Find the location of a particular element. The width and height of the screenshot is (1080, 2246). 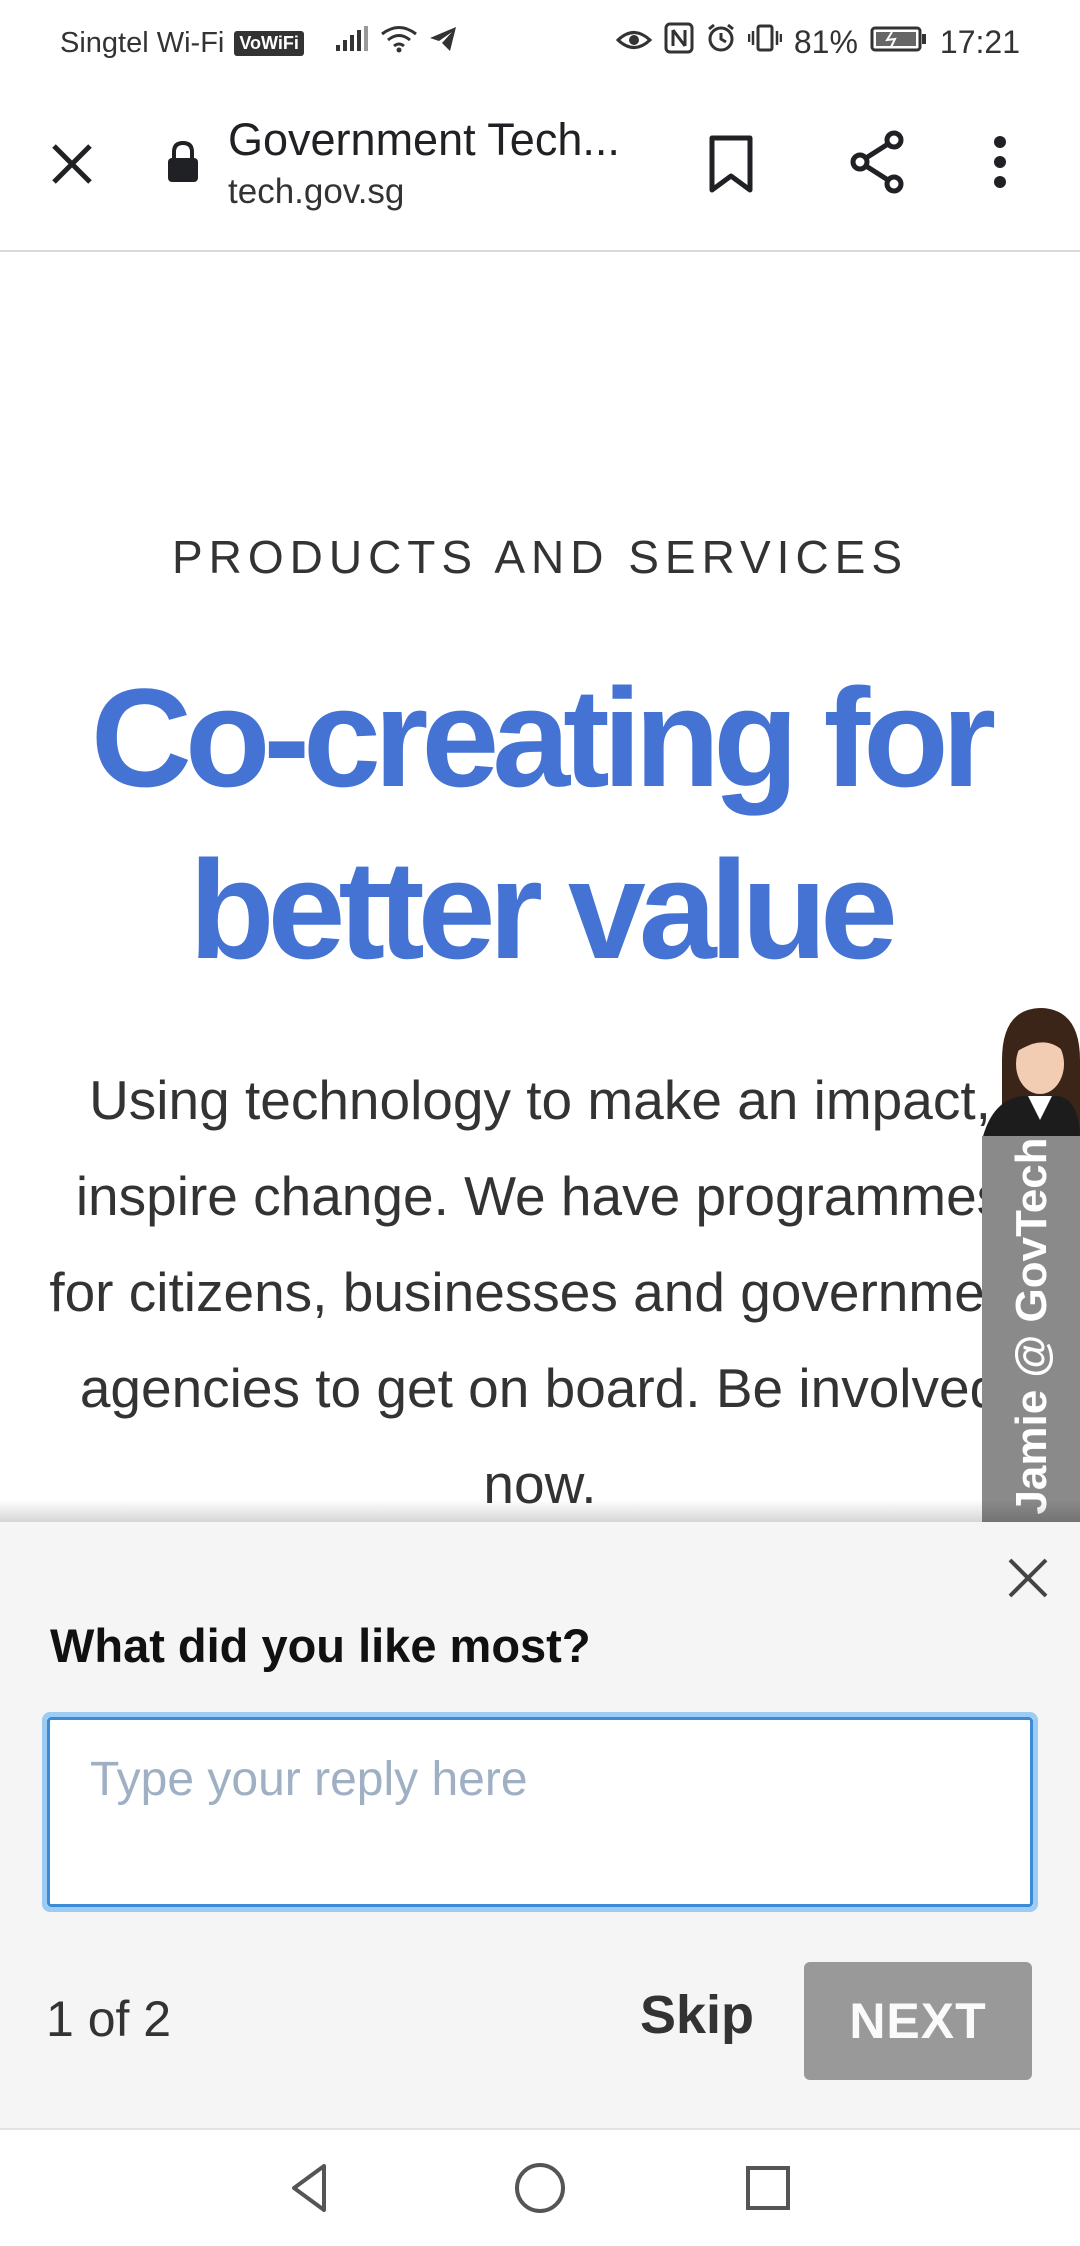

battery-icon is located at coordinates (899, 42).